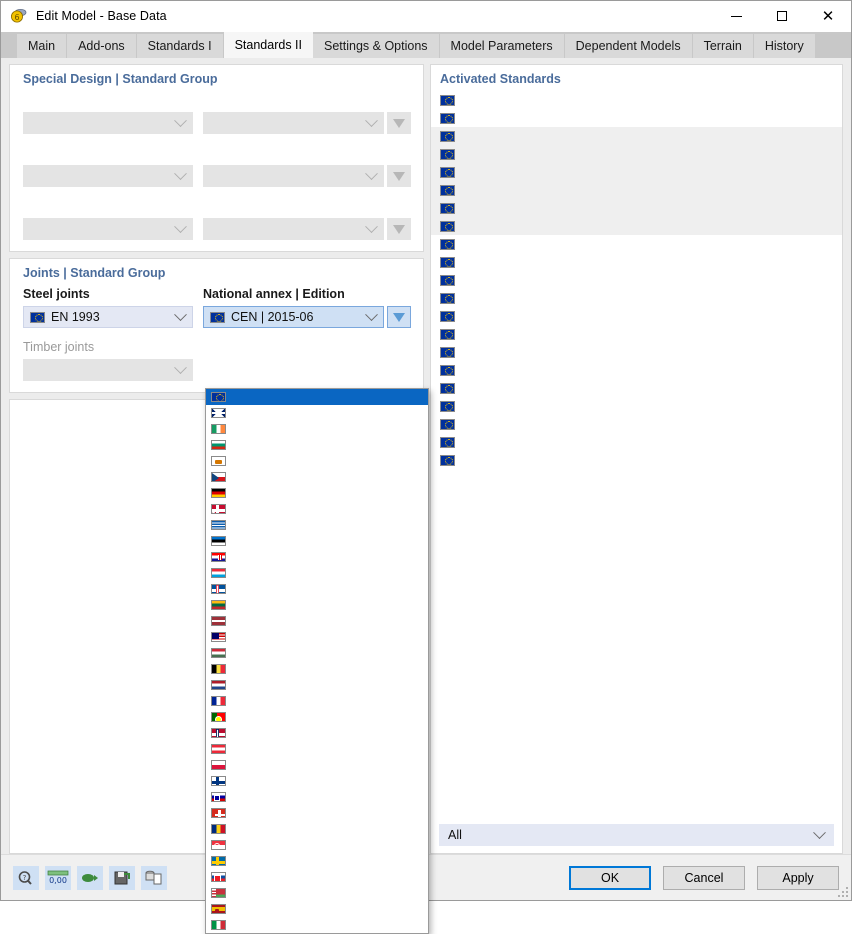  What do you see at coordinates (704, 877) in the screenshot?
I see `cancel-button: Cancel` at bounding box center [704, 877].